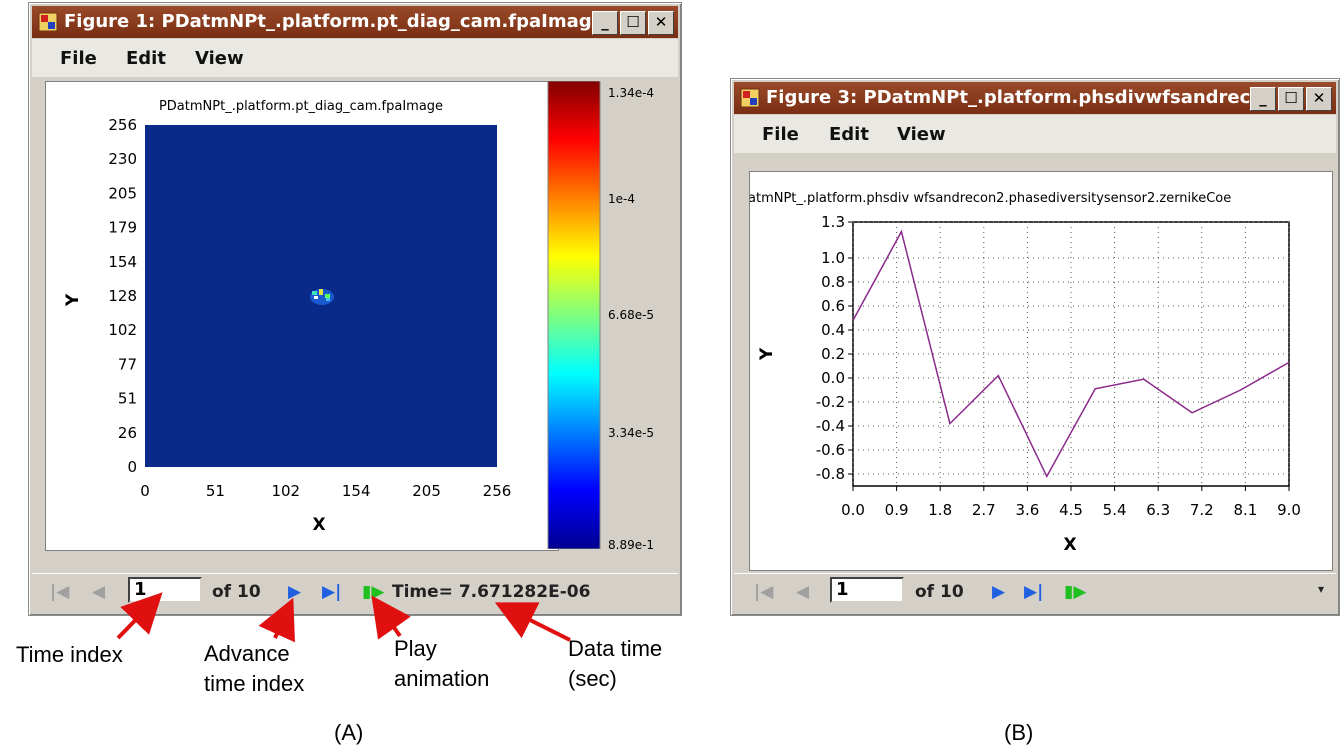 This screenshot has width=1341, height=753. I want to click on annotation-time-index: Time index, so click(69, 654).